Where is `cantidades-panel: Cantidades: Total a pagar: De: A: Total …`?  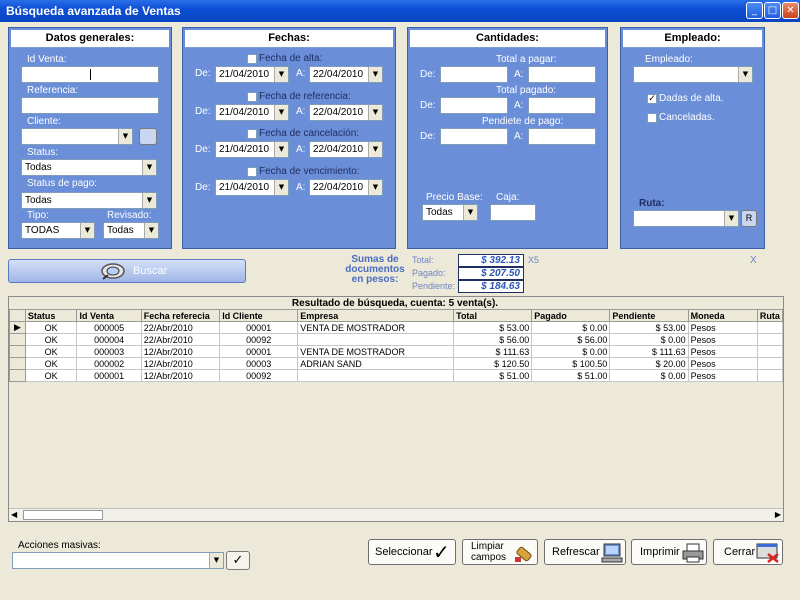 cantidades-panel: Cantidades: Total a pagar: De: A: Total … is located at coordinates (507, 138).